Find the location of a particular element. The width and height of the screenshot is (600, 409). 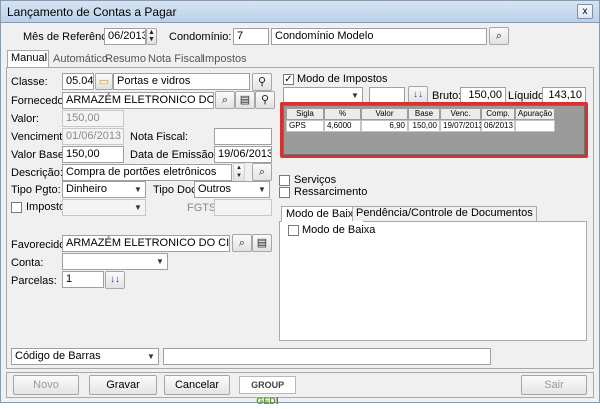

ged-mark: ! is located at coordinates (277, 401).